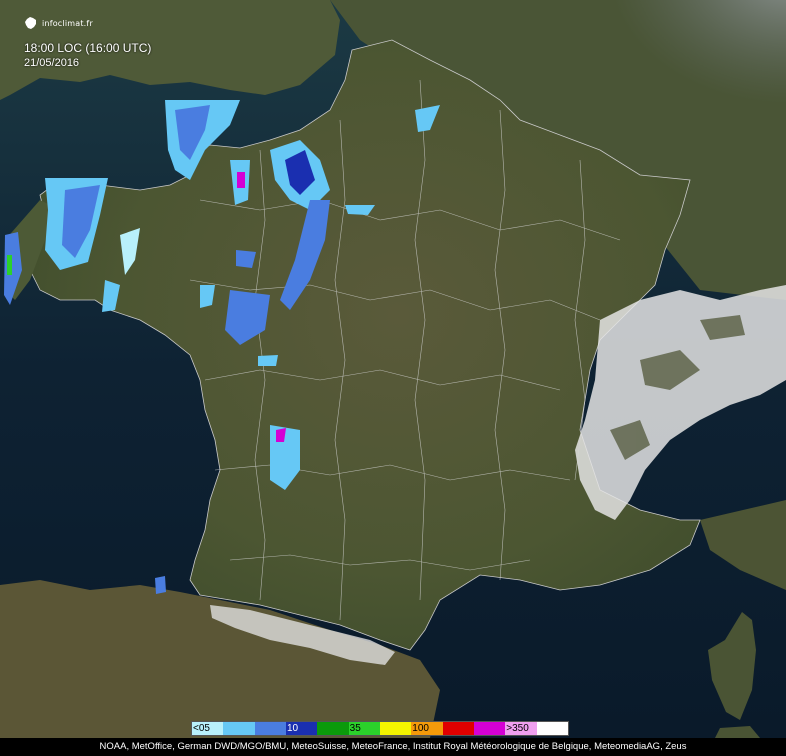  Describe the element at coordinates (364, 728) in the screenshot. I see `legend-swatch: 35` at that location.